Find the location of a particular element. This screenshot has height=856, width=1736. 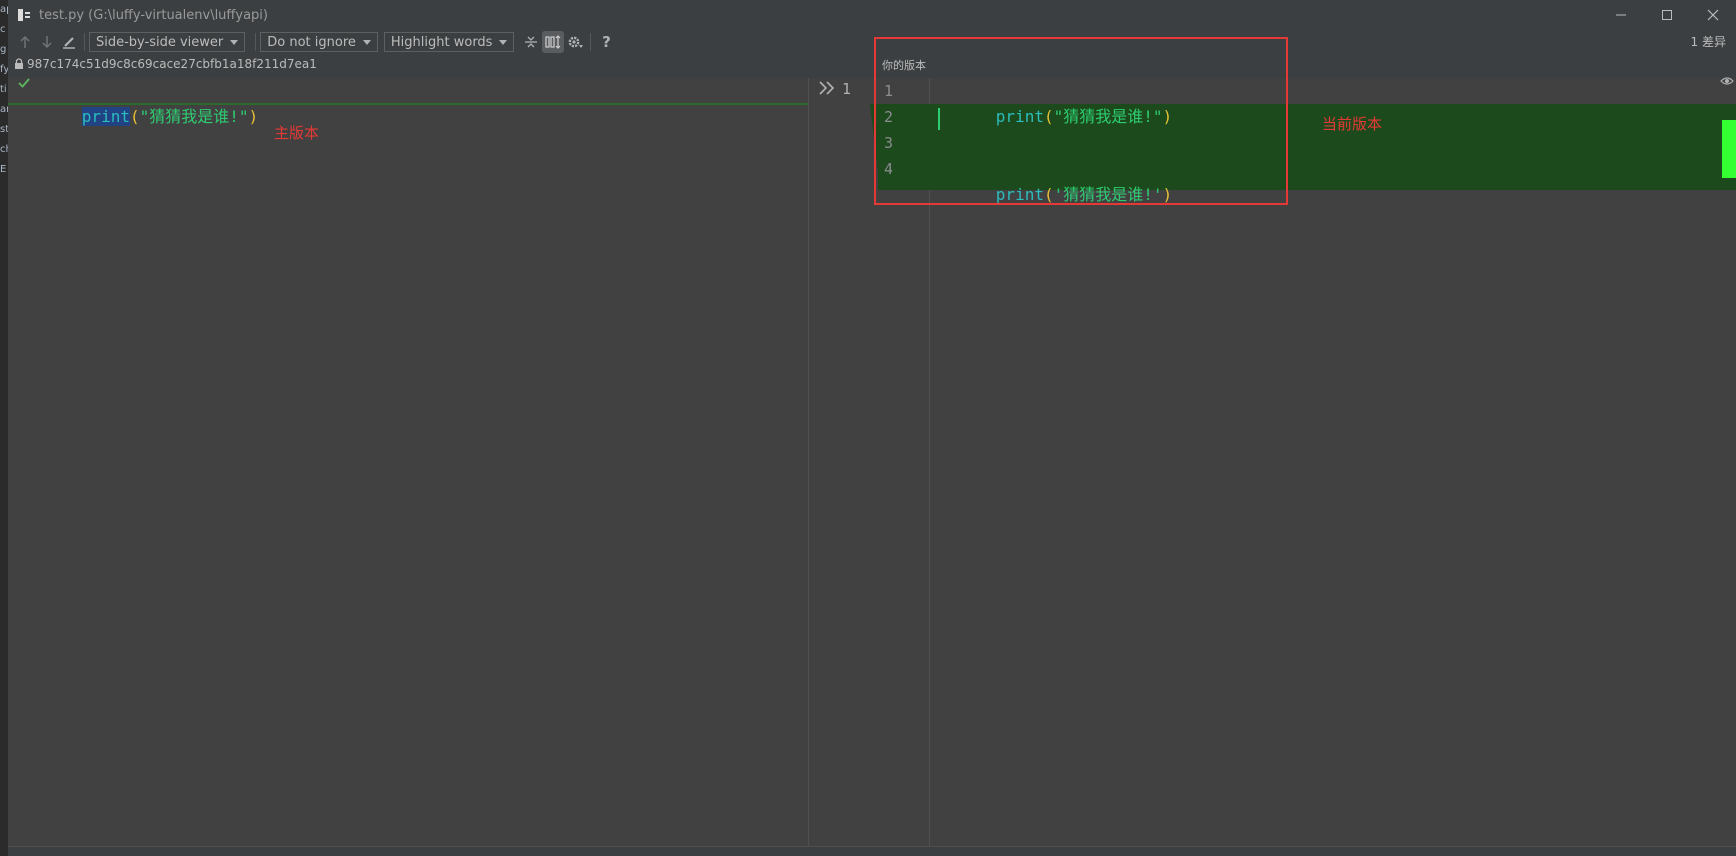

apply-change-chevron-icon is located at coordinates (827, 90).